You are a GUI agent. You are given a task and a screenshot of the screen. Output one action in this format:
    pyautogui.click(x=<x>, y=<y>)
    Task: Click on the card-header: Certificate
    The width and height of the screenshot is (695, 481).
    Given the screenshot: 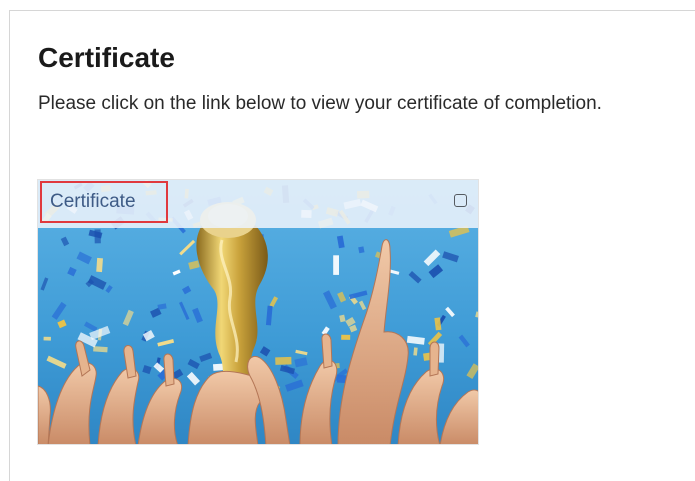 What is the action you would take?
    pyautogui.click(x=258, y=204)
    